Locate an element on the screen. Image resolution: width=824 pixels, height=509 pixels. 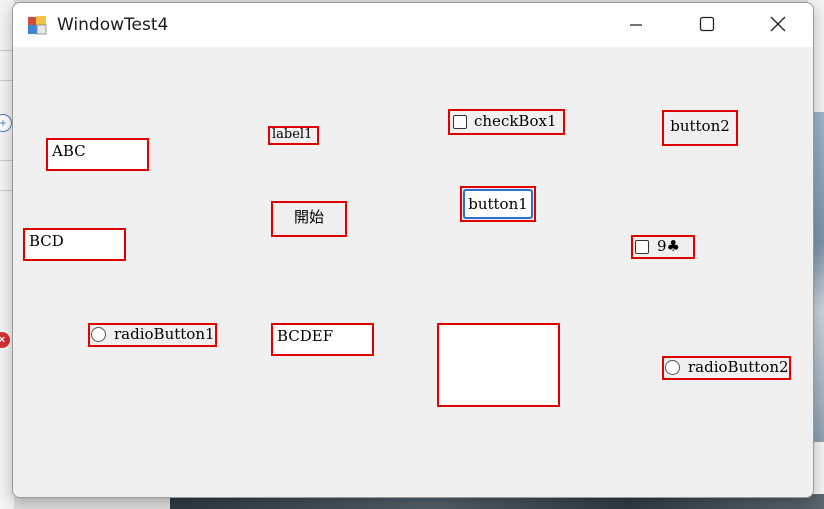
empty-textarea is located at coordinates (498, 365).